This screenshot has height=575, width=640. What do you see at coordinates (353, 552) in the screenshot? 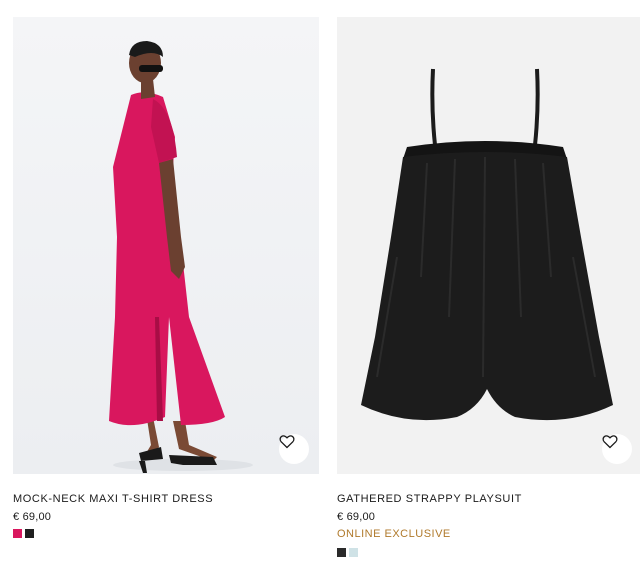
I see `swatch-light-blue` at bounding box center [353, 552].